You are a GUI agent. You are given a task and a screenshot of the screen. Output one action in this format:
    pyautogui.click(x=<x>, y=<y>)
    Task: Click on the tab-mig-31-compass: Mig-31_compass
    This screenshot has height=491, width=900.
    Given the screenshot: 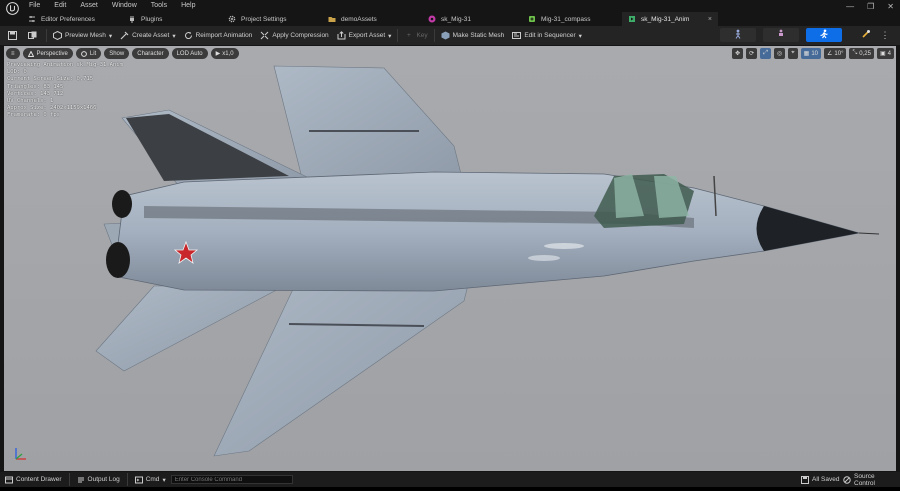 What is the action you would take?
    pyautogui.click(x=572, y=19)
    